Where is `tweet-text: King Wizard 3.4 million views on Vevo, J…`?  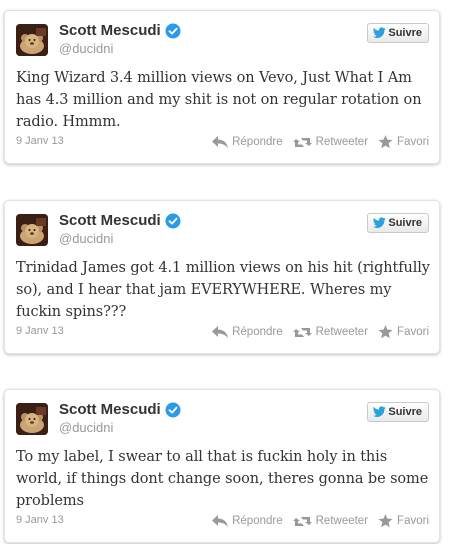
tweet-text: King Wizard 3.4 million views on Vevo, J… is located at coordinates (219, 100).